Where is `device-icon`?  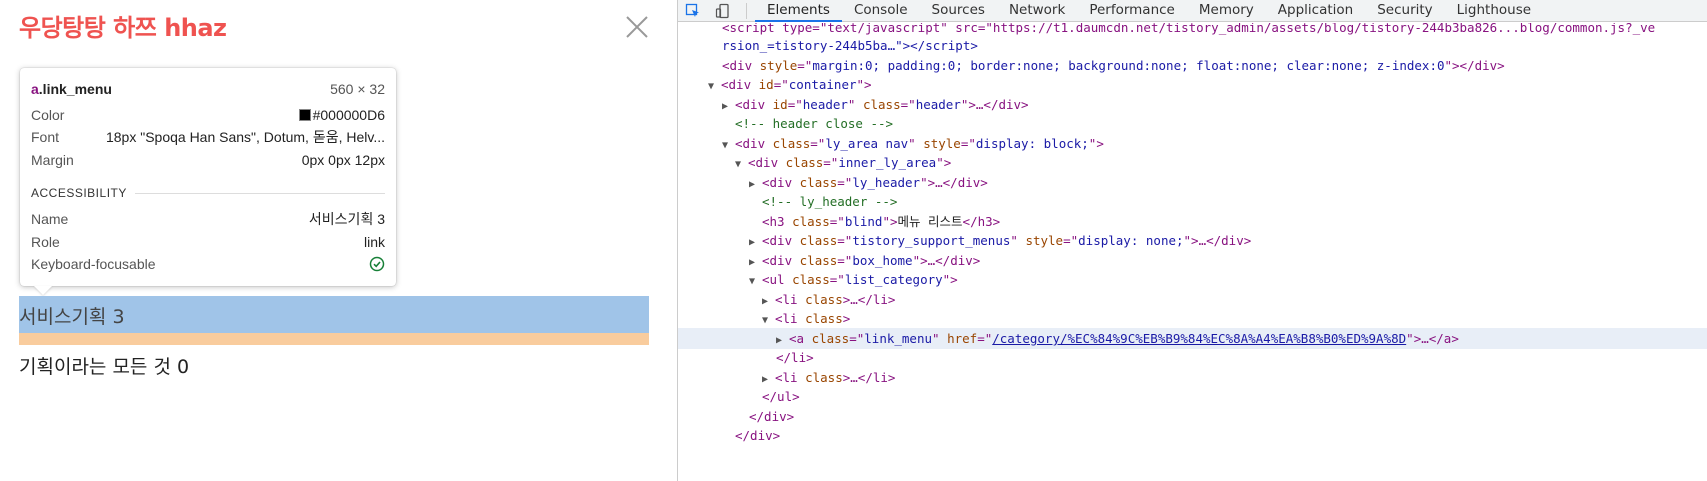
device-icon is located at coordinates (722, 10).